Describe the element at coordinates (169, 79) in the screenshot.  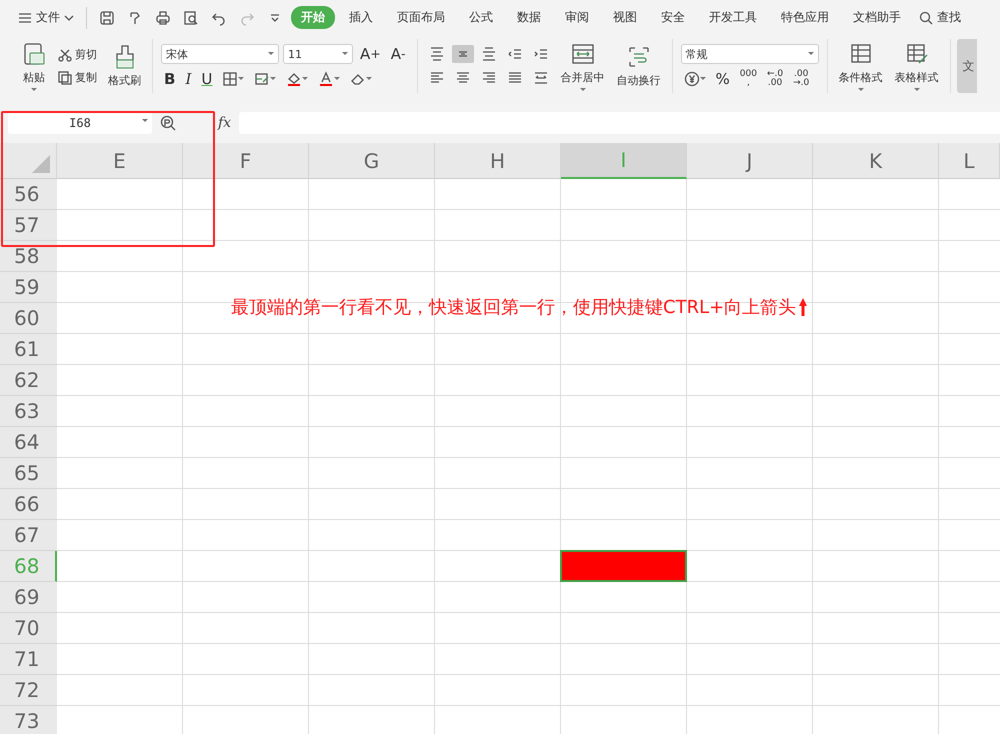
I see `bold-button: B` at that location.